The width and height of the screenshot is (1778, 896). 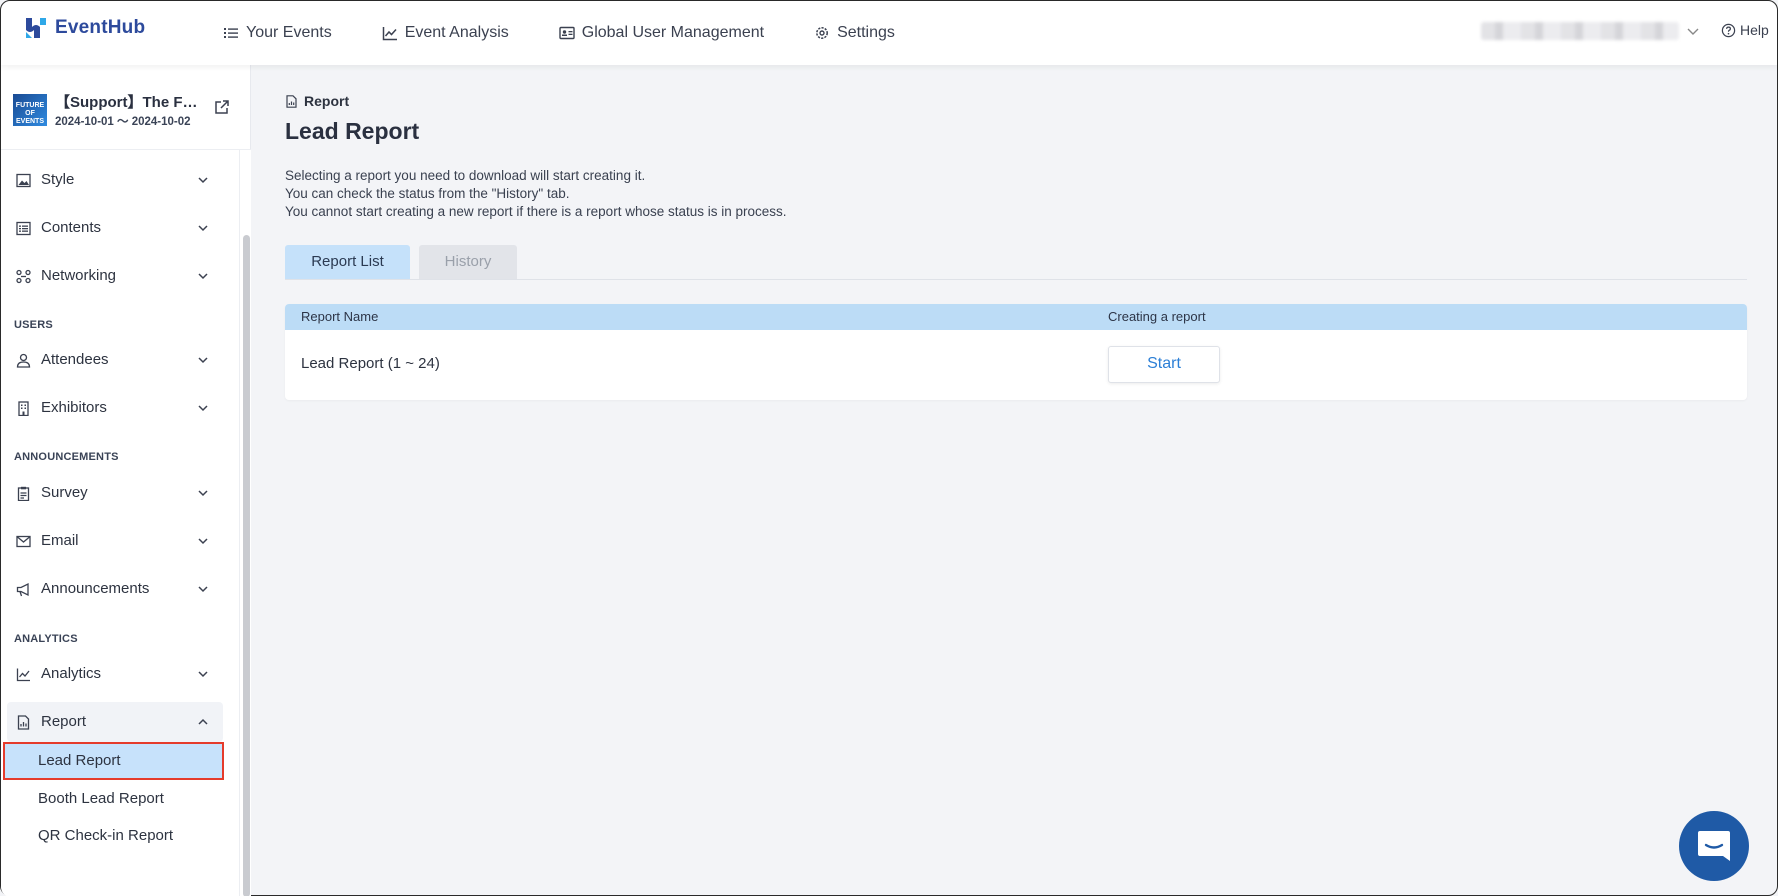 I want to click on sidebar-item-attendees: Attendees, so click(x=115, y=360).